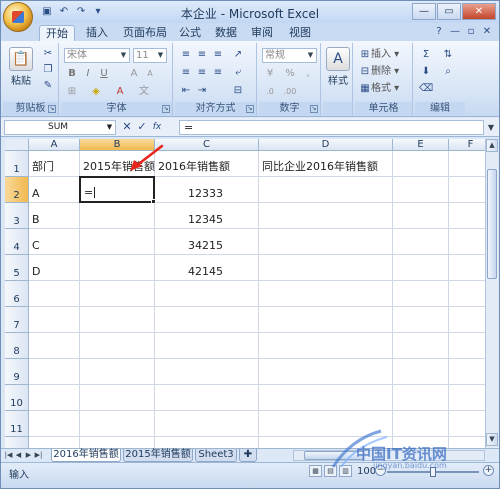  Describe the element at coordinates (218, 55) in the screenshot. I see `align-bottom-icon: ≡` at that location.